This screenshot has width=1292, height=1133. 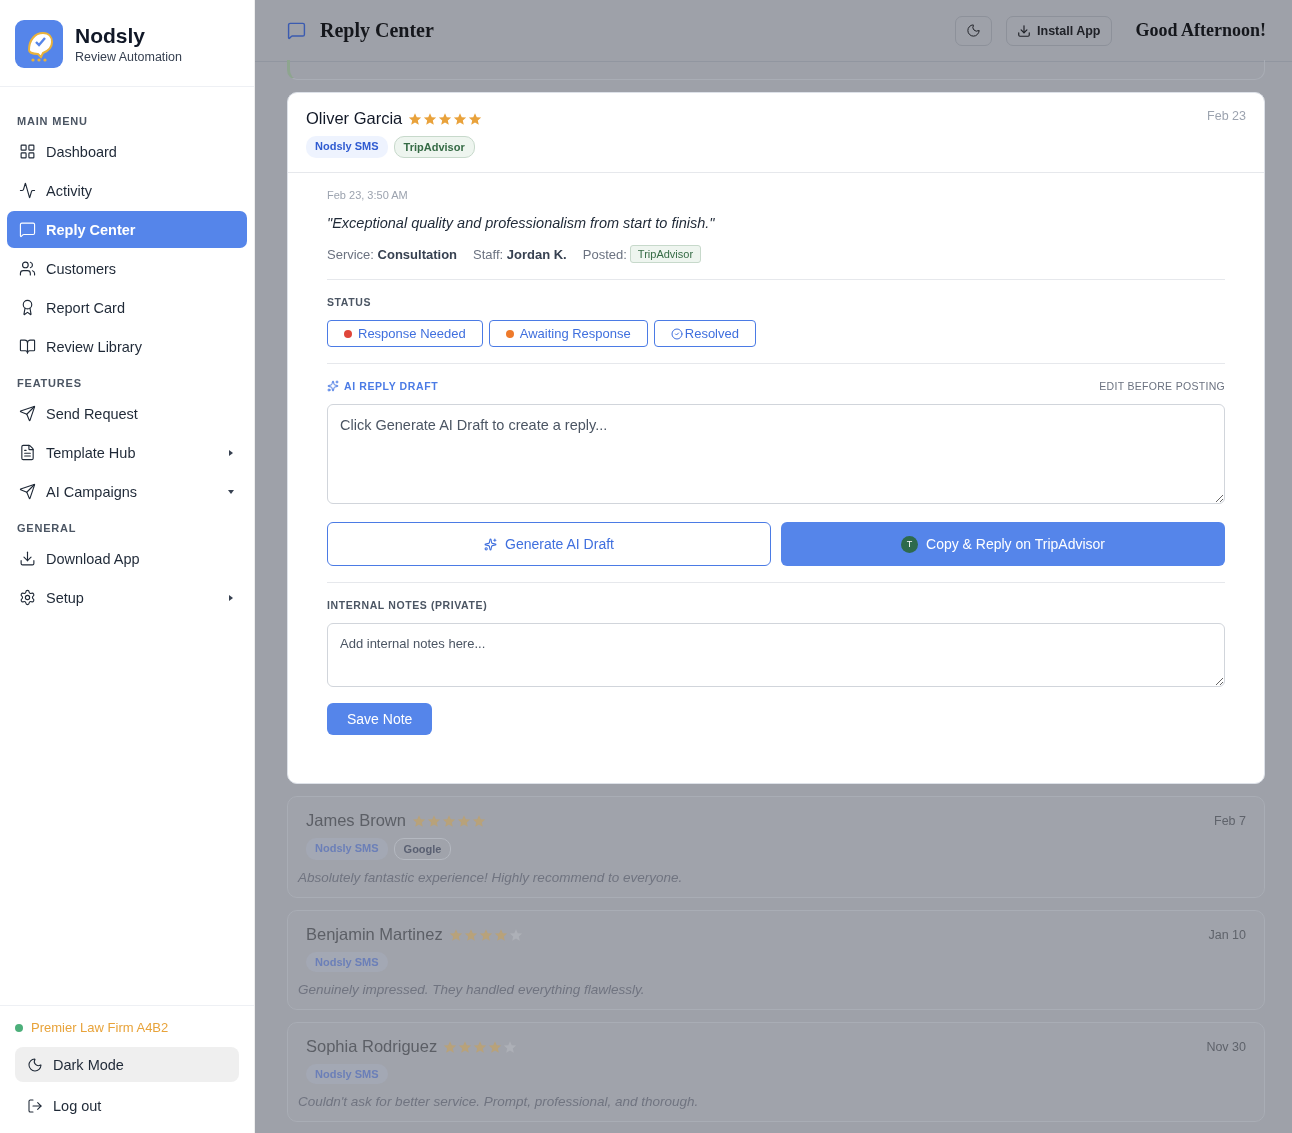 What do you see at coordinates (127, 190) in the screenshot?
I see `nav-item: Activity` at bounding box center [127, 190].